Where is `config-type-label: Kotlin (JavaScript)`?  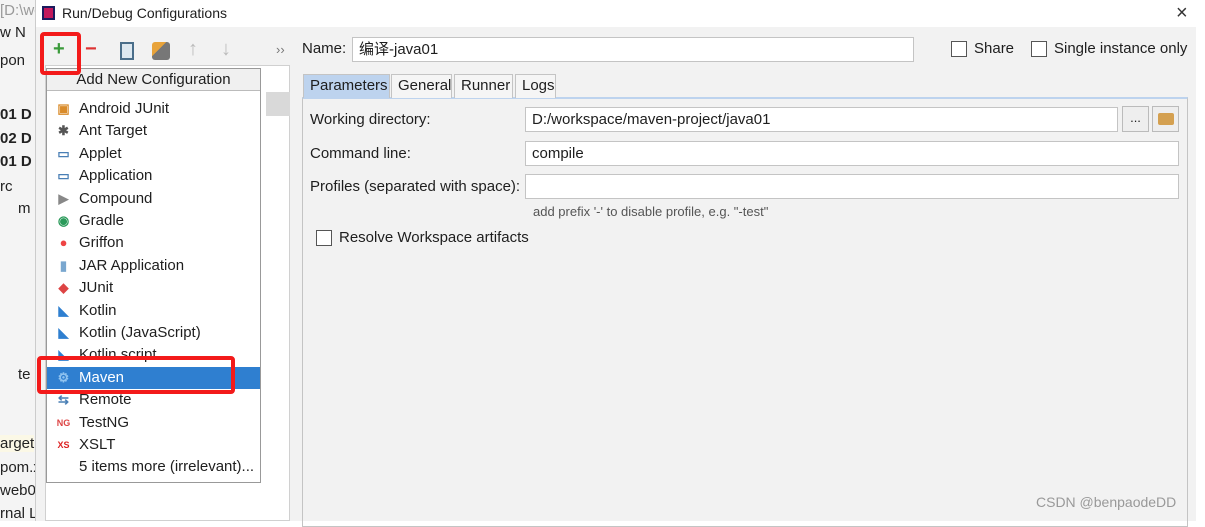
config-type-label: Kotlin (JavaScript) is located at coordinates (140, 332).